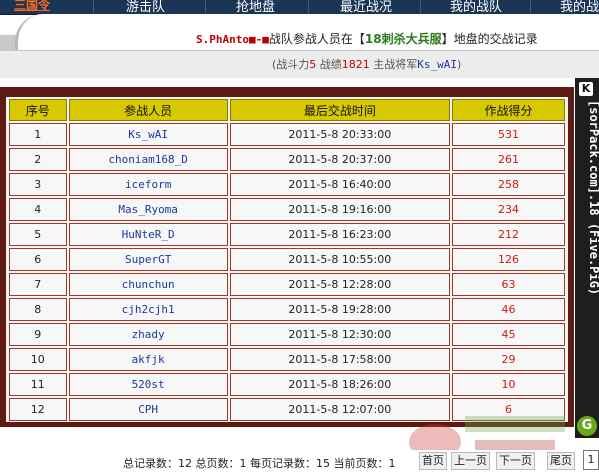 Image resolution: width=599 pixels, height=476 pixels. What do you see at coordinates (515, 461) in the screenshot?
I see `next-page-button: 下一页` at bounding box center [515, 461].